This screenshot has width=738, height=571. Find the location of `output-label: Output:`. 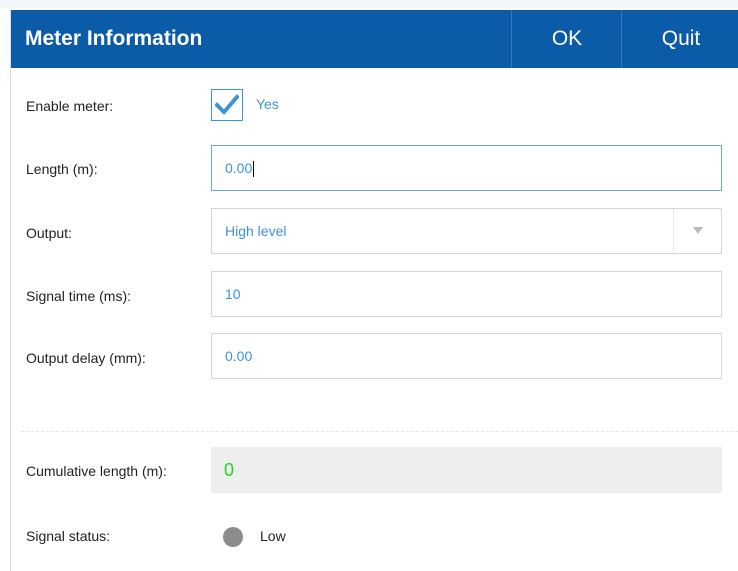

output-label: Output: is located at coordinates (49, 233).